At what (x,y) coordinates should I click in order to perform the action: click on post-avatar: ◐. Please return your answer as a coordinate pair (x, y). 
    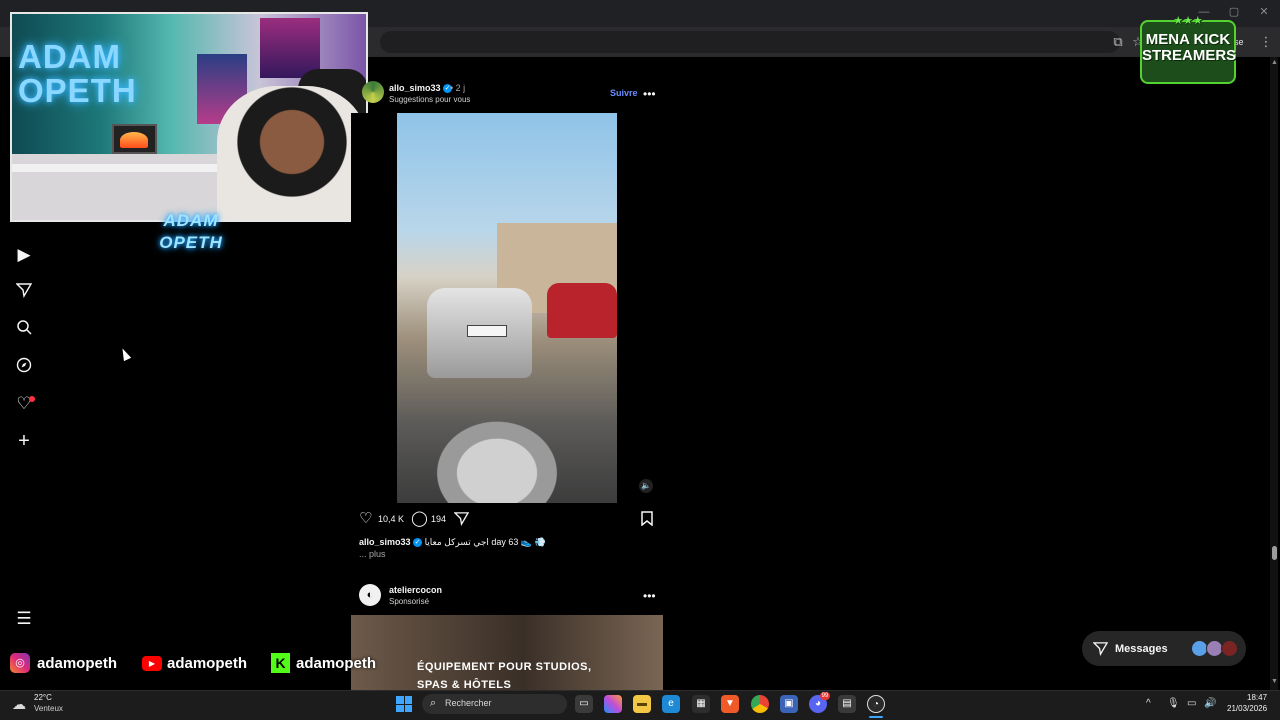
    Looking at the image, I should click on (370, 595).